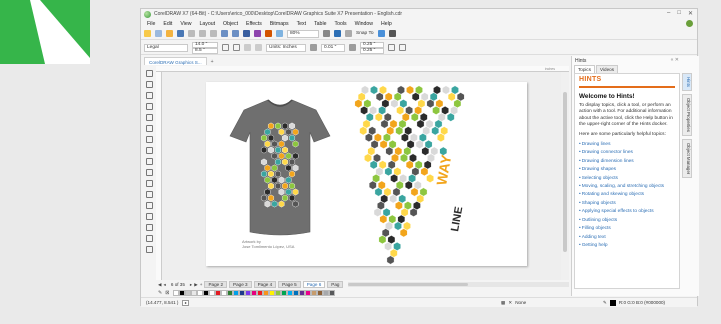  I want to click on hint-topic-link: Filling objects, so click(627, 229).